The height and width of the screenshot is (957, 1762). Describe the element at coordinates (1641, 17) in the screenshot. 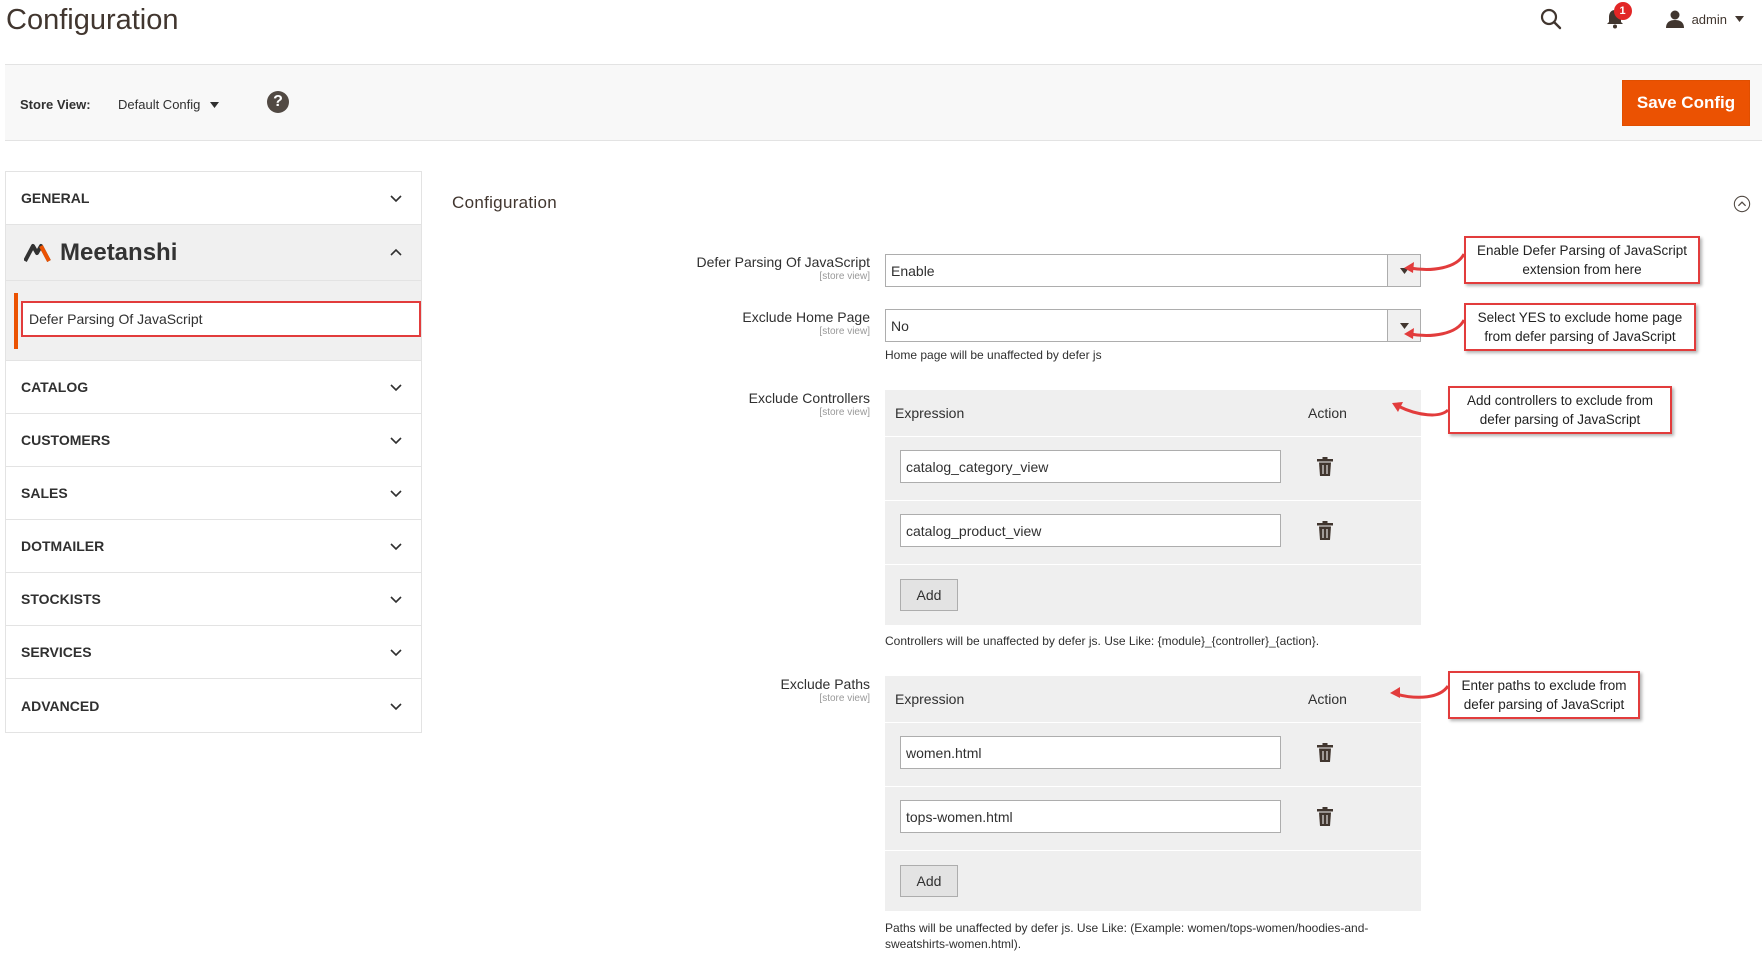

I see `header-actions: 1 admin` at that location.